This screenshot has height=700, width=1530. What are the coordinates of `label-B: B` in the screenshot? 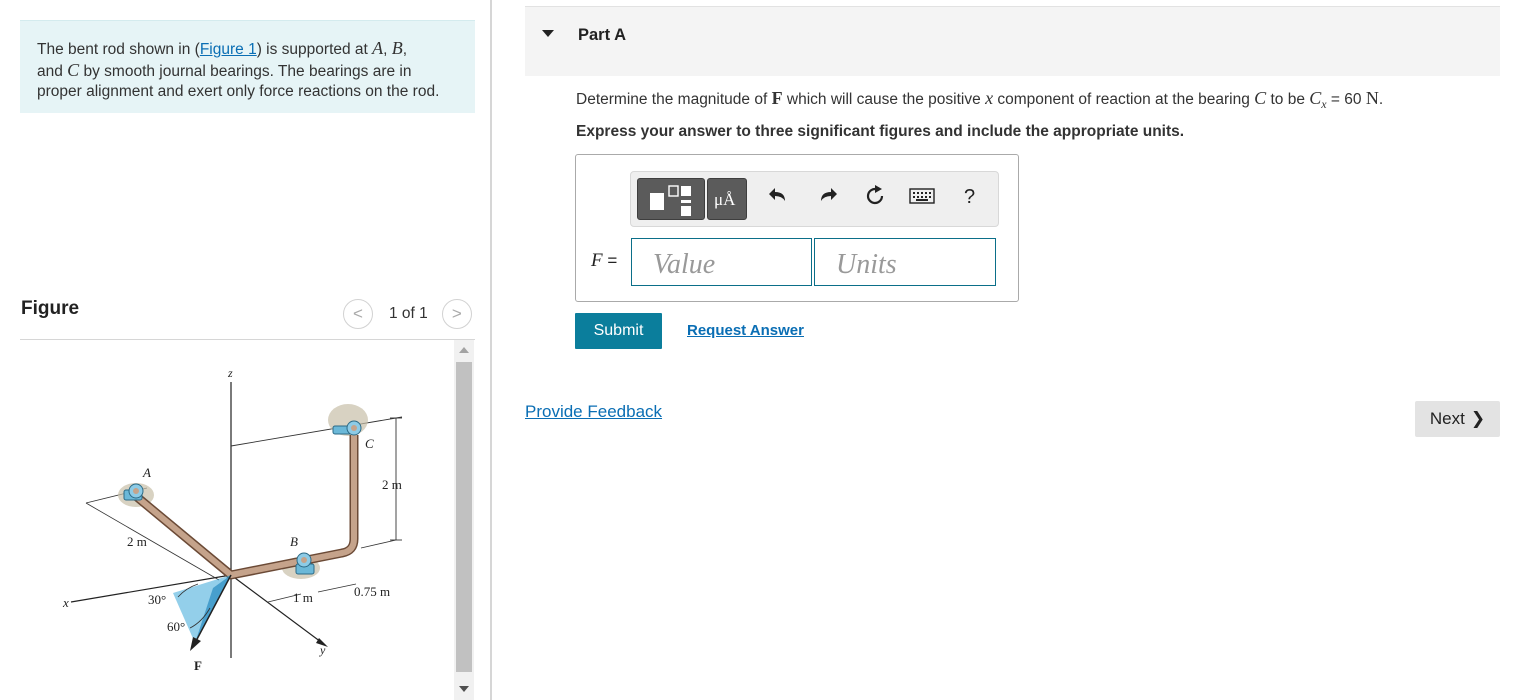 It's located at (294, 541).